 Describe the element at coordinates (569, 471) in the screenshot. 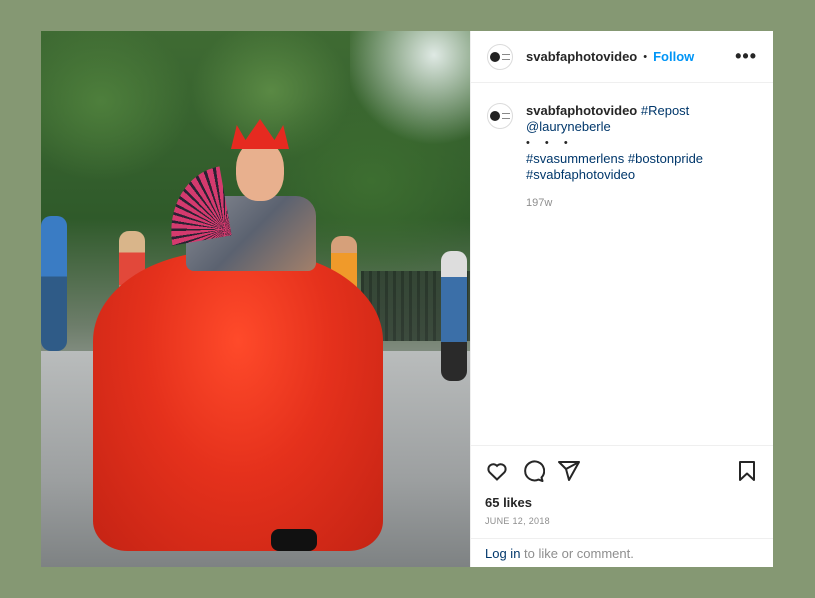

I see `paper-plane-icon` at that location.